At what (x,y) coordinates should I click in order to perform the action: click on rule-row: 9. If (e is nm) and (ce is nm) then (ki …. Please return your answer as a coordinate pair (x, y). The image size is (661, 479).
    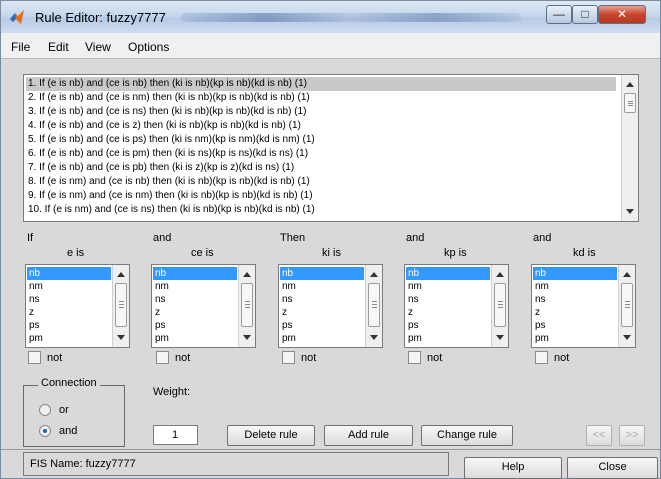
    Looking at the image, I should click on (321, 196).